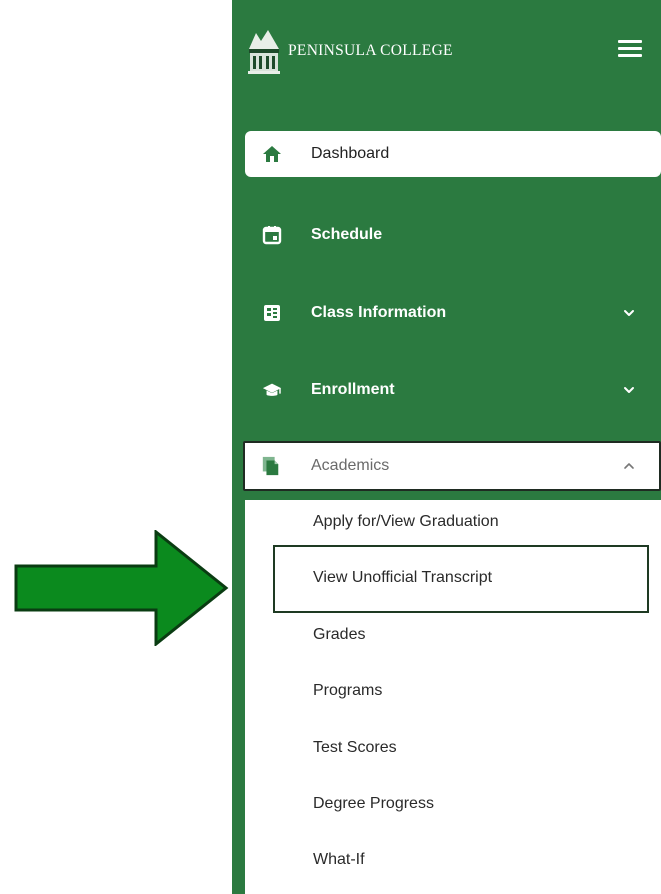  What do you see at coordinates (453, 390) in the screenshot?
I see `sidebar-item-enrollment: Enrollment` at bounding box center [453, 390].